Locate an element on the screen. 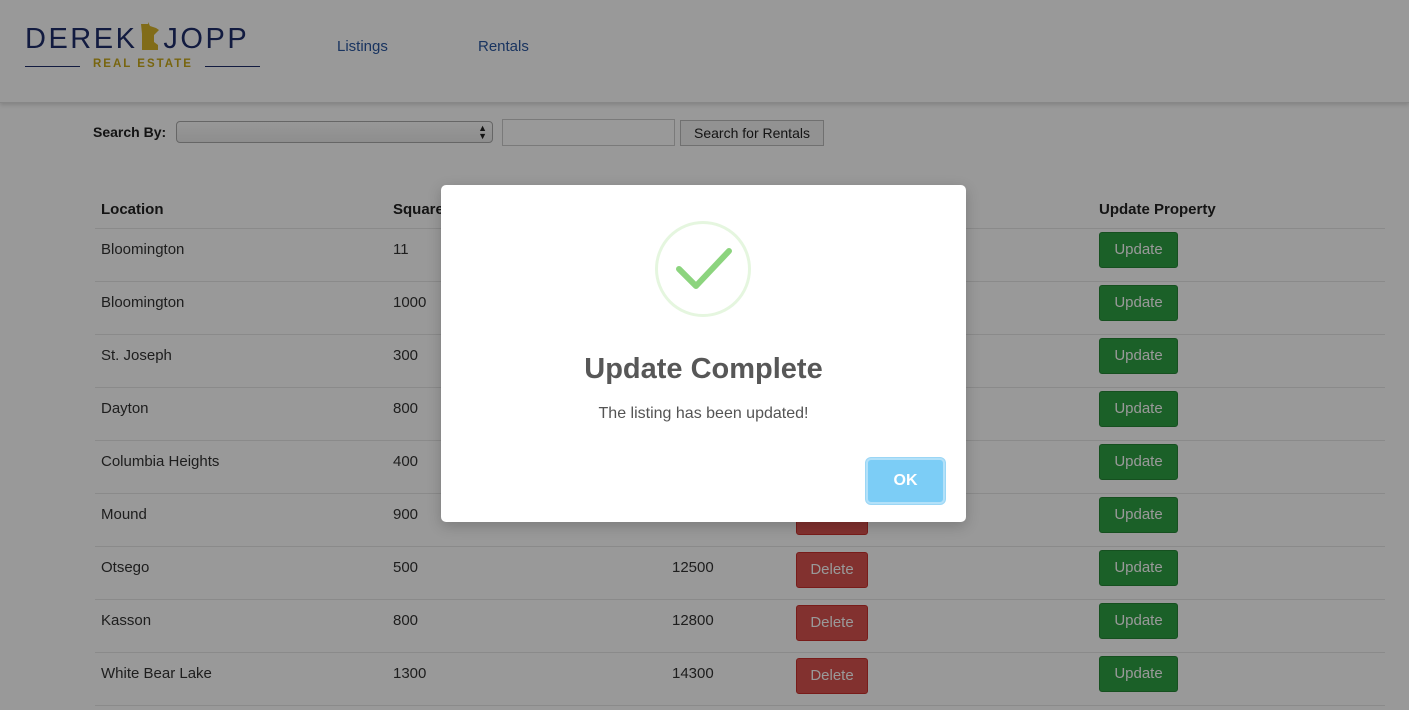  dialog-message: The listing has been updated! is located at coordinates (703, 413).